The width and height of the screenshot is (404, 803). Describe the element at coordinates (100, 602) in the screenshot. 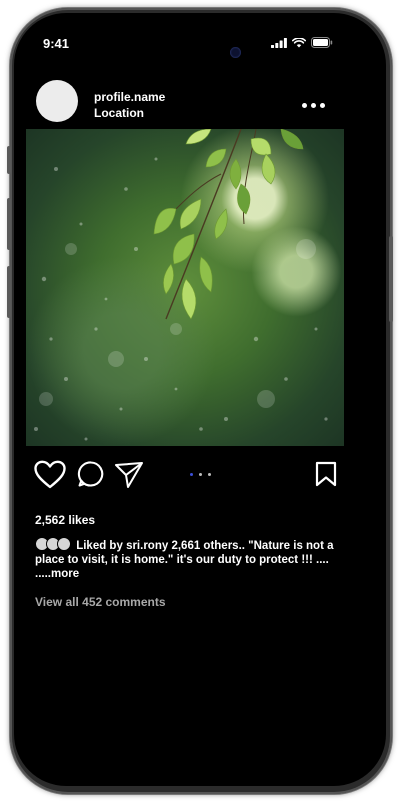

I see `view-comments-link: View all 452 comments` at that location.